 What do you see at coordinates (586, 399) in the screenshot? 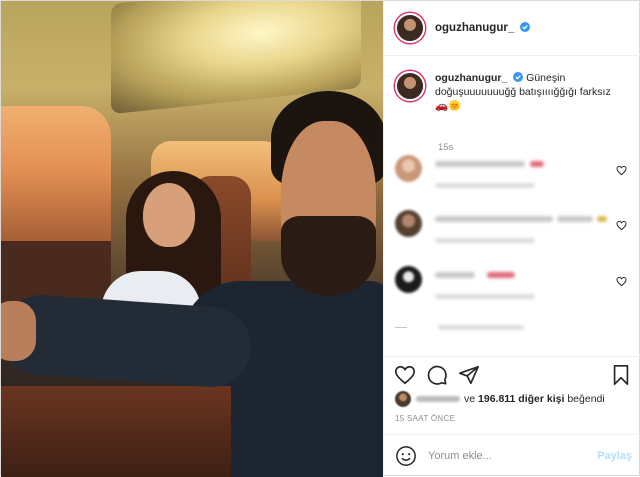
I see `likes-suffix: beğendi` at bounding box center [586, 399].